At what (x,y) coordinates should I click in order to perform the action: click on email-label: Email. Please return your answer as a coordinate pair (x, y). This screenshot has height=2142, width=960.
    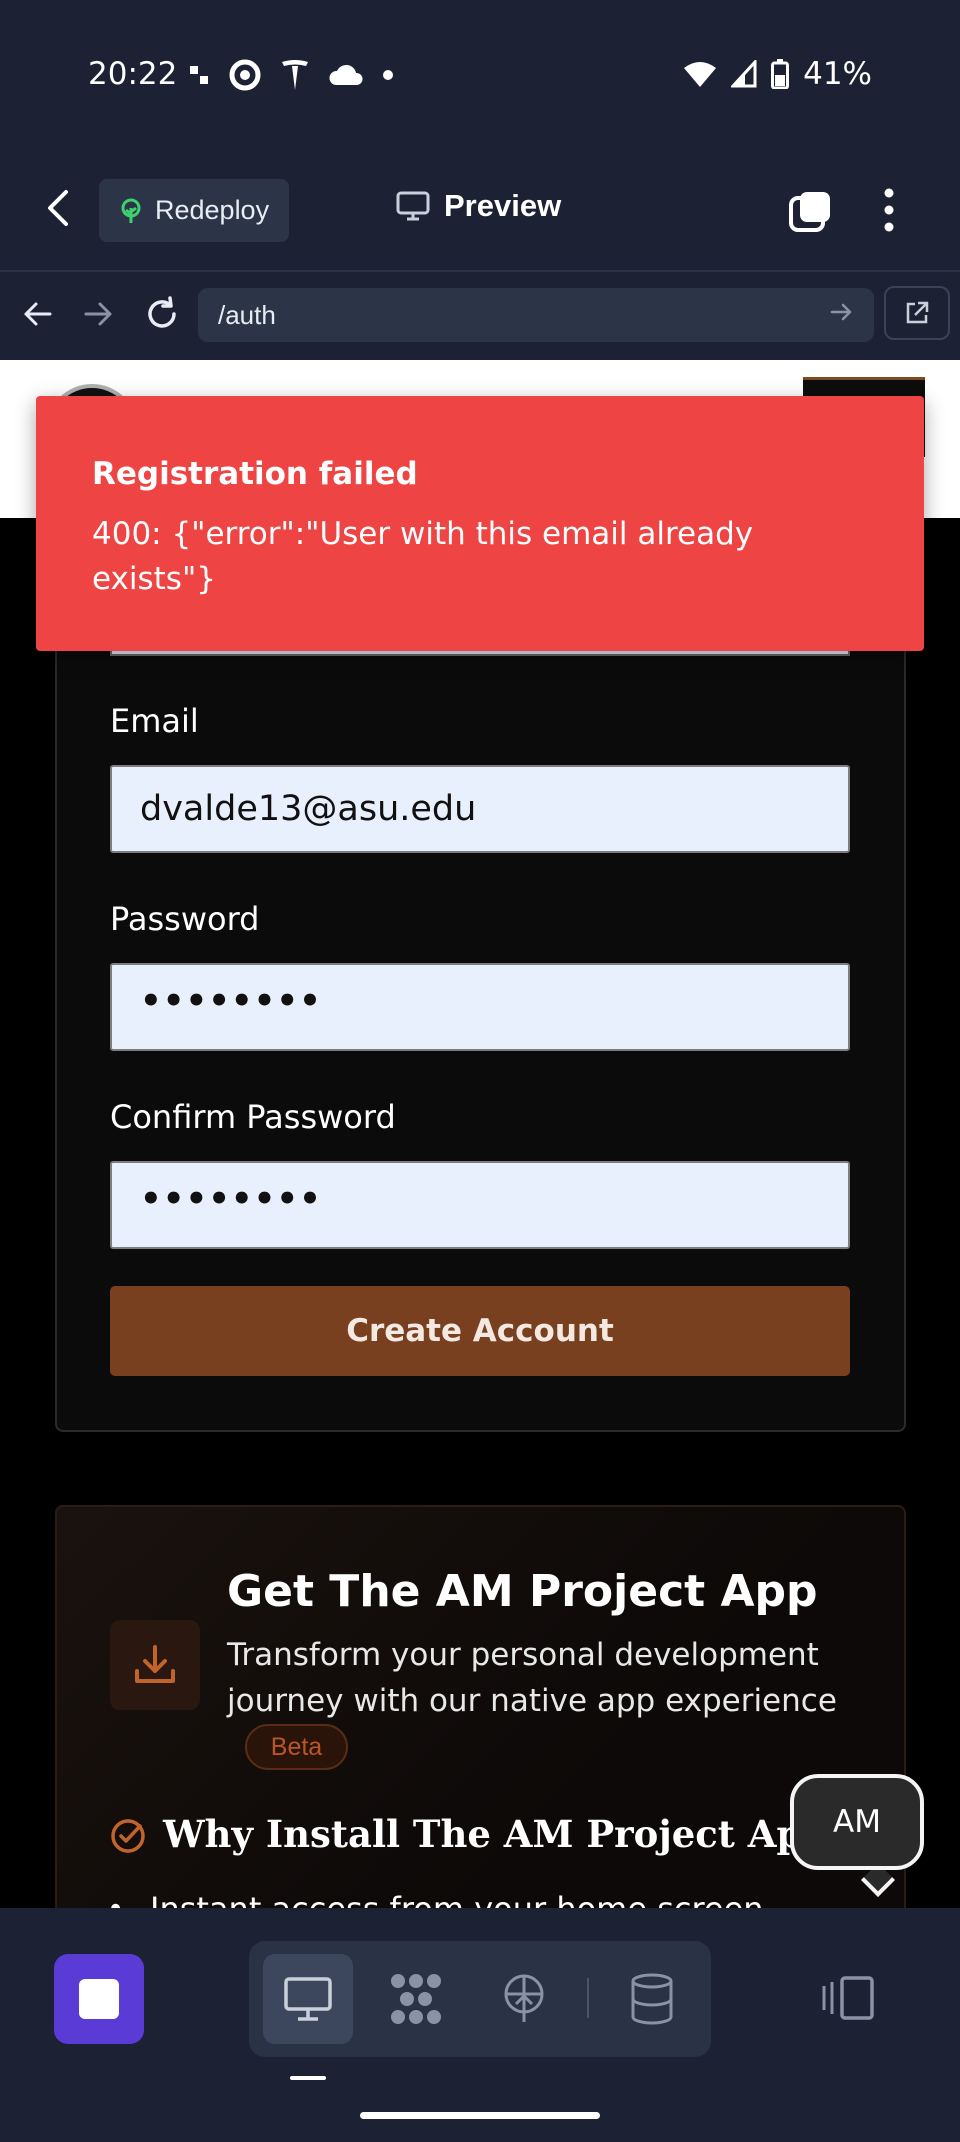
    Looking at the image, I should click on (154, 721).